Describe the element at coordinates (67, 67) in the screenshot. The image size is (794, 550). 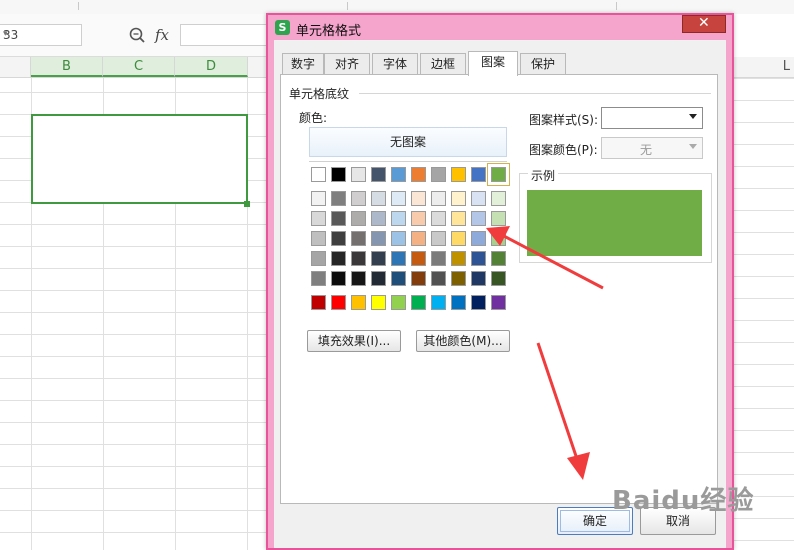
I see `column-header-b: B` at that location.